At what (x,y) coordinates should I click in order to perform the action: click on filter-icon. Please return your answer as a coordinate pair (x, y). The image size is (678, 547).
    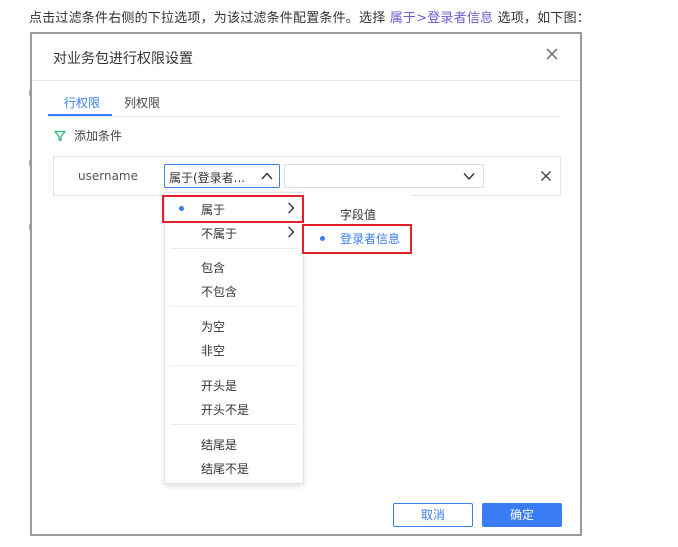
    Looking at the image, I should click on (60, 135).